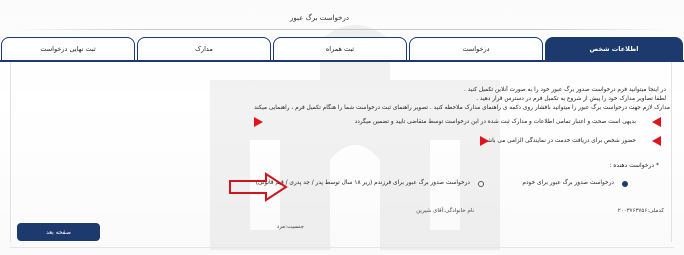 The height and width of the screenshot is (255, 684). Describe the element at coordinates (258, 187) in the screenshot. I see `pointer-arrow-icon` at that location.